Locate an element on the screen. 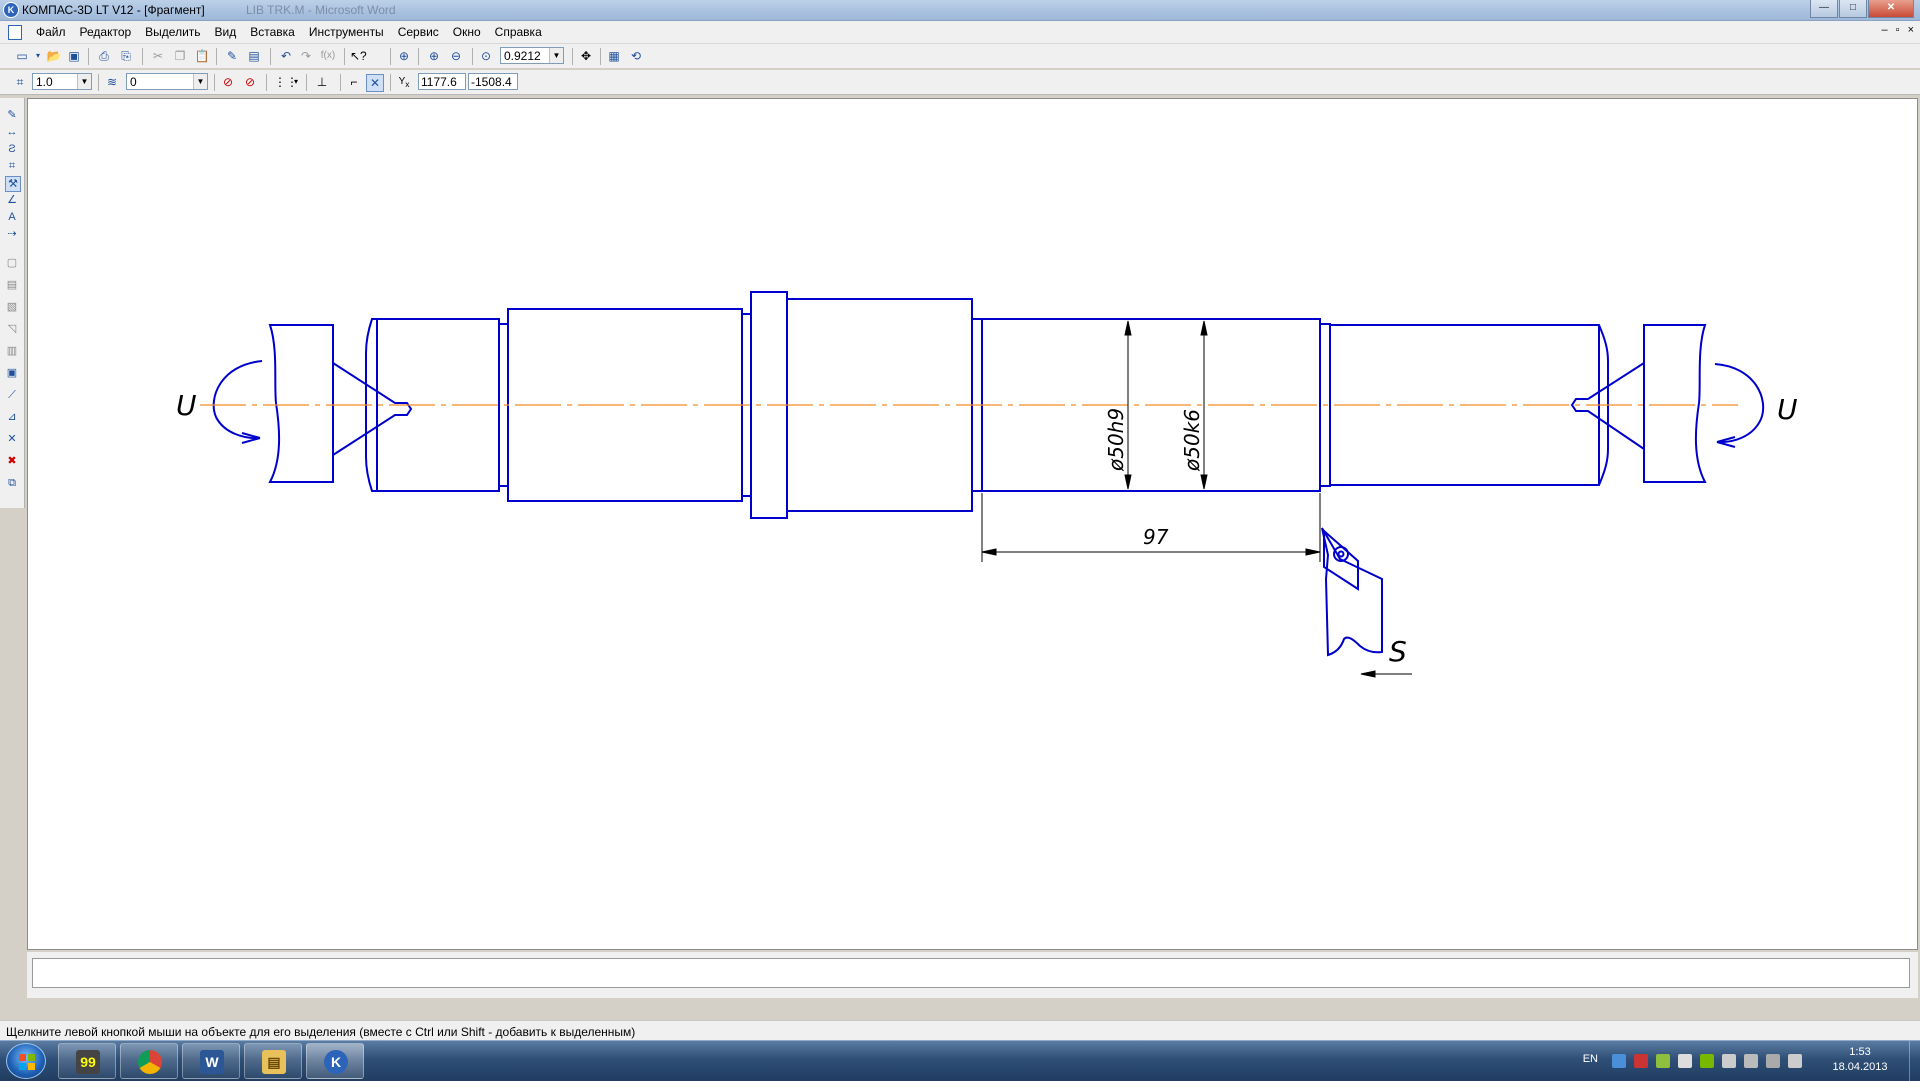 The image size is (1920, 1081). step-value: 1.0 is located at coordinates (44, 82).